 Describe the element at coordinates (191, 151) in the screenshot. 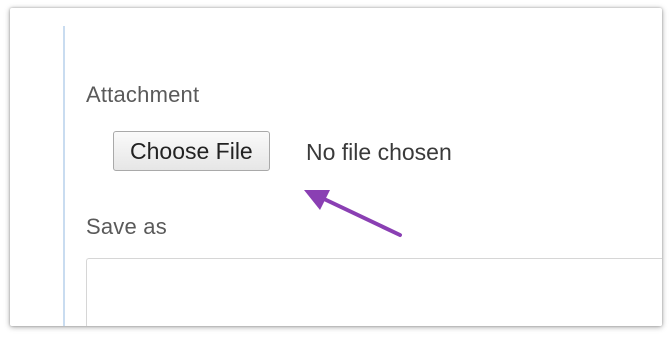

I see `choose-file-button: Choose File` at that location.